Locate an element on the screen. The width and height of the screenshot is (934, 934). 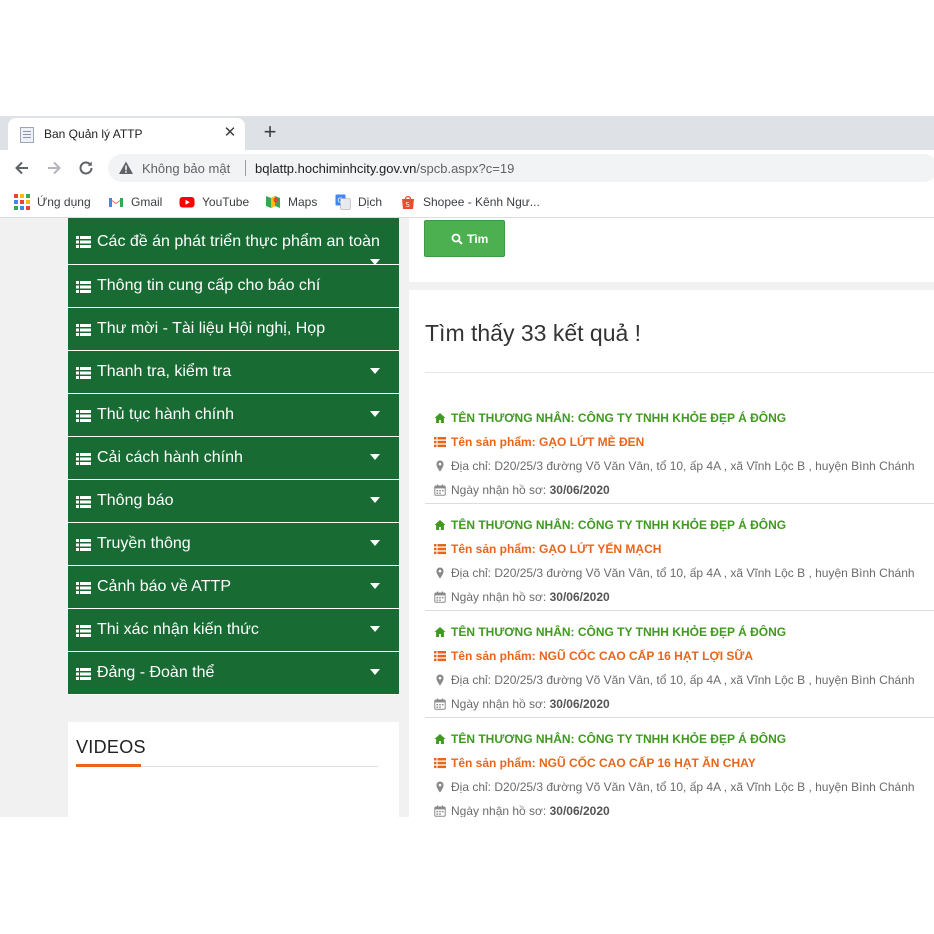
maps-icon is located at coordinates (273, 201).